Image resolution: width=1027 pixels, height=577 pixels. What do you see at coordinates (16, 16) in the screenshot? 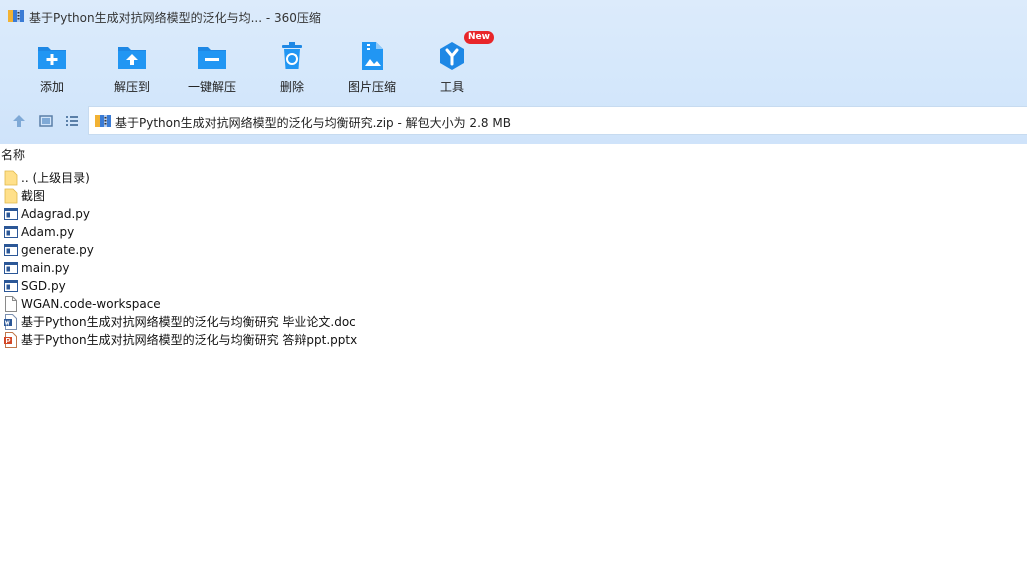
I see `app-logo-icon` at bounding box center [16, 16].